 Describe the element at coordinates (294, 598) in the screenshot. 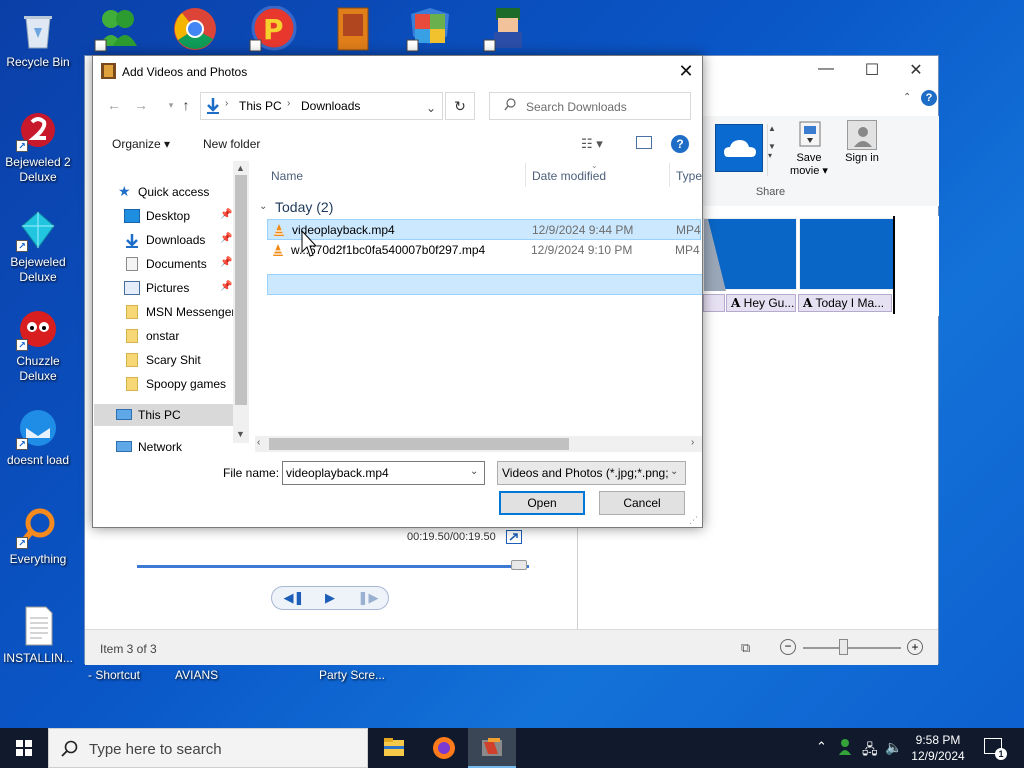

I see `previous-frame-icon: ◀❚` at that location.